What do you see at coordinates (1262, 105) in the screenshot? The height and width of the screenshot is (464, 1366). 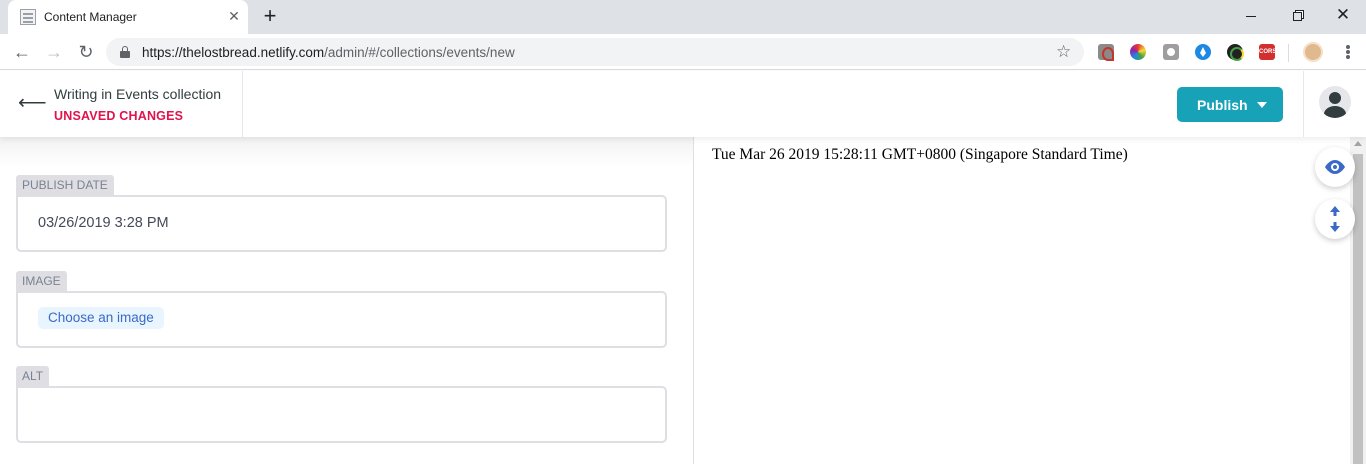 I see `caret-down-icon` at bounding box center [1262, 105].